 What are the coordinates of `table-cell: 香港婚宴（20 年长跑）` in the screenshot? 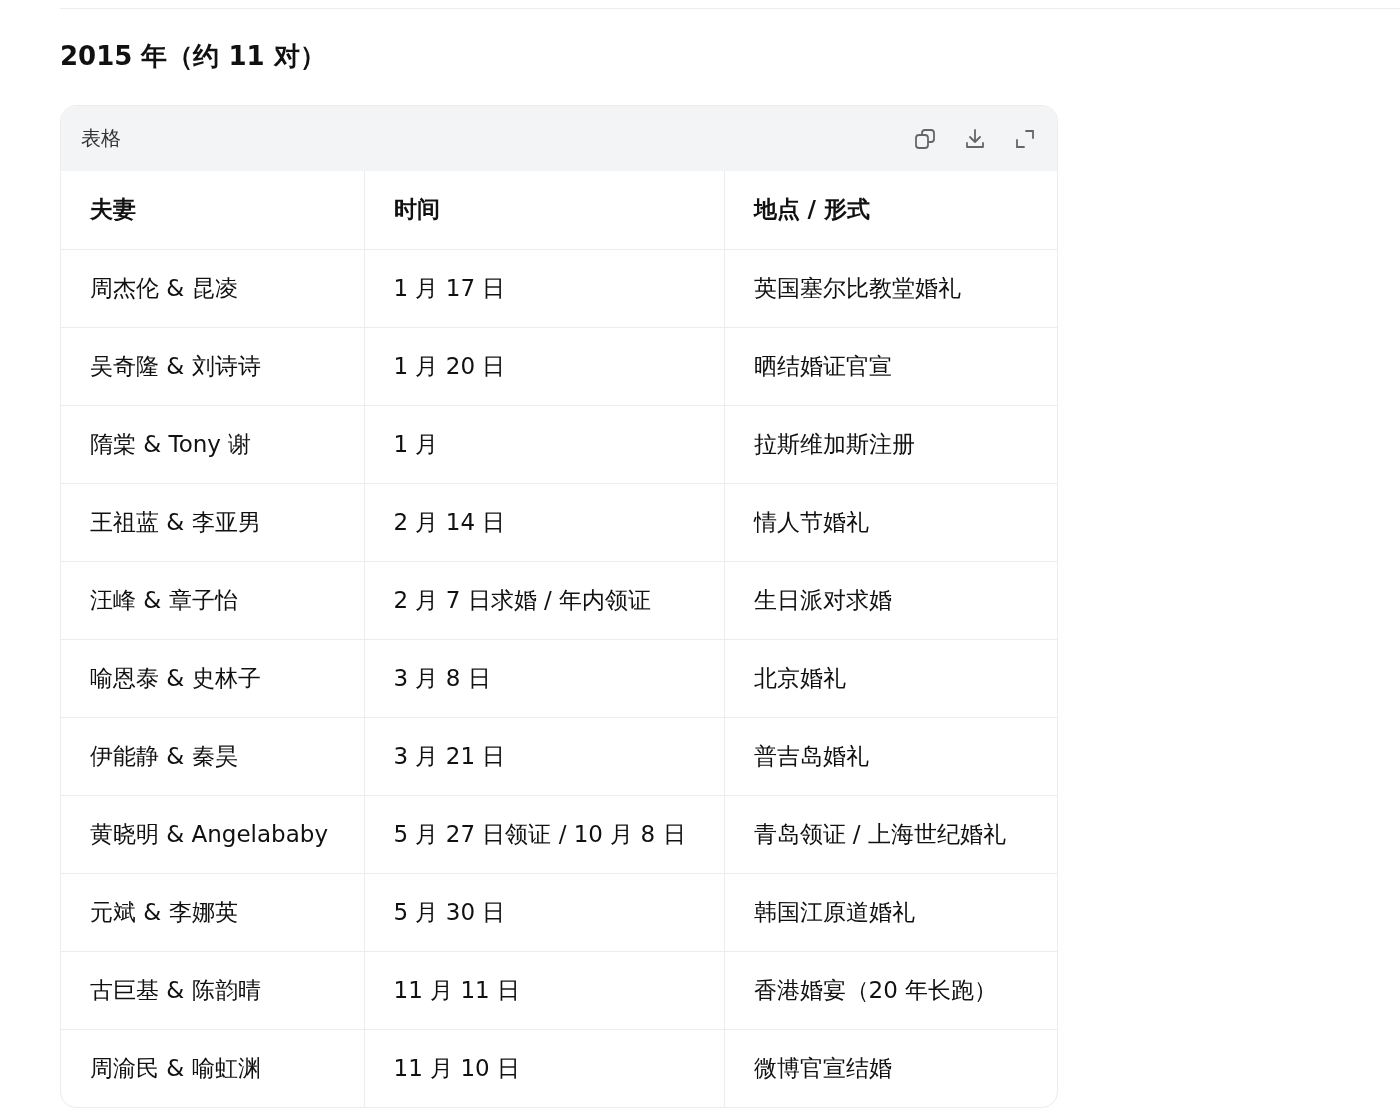 It's located at (890, 990).